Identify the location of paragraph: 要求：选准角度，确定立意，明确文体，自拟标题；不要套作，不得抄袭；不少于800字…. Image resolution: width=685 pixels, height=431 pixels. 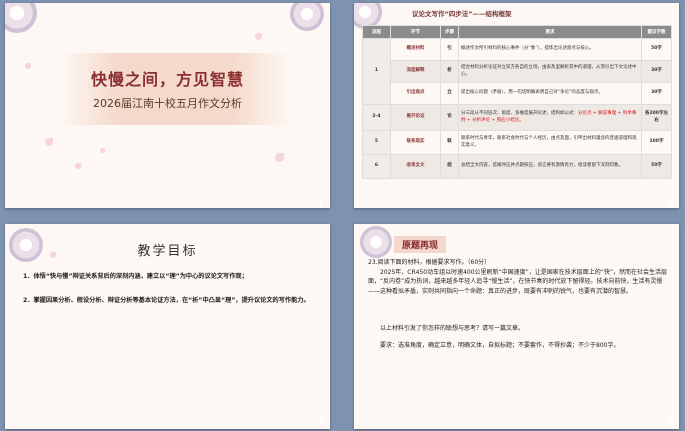
(500, 345).